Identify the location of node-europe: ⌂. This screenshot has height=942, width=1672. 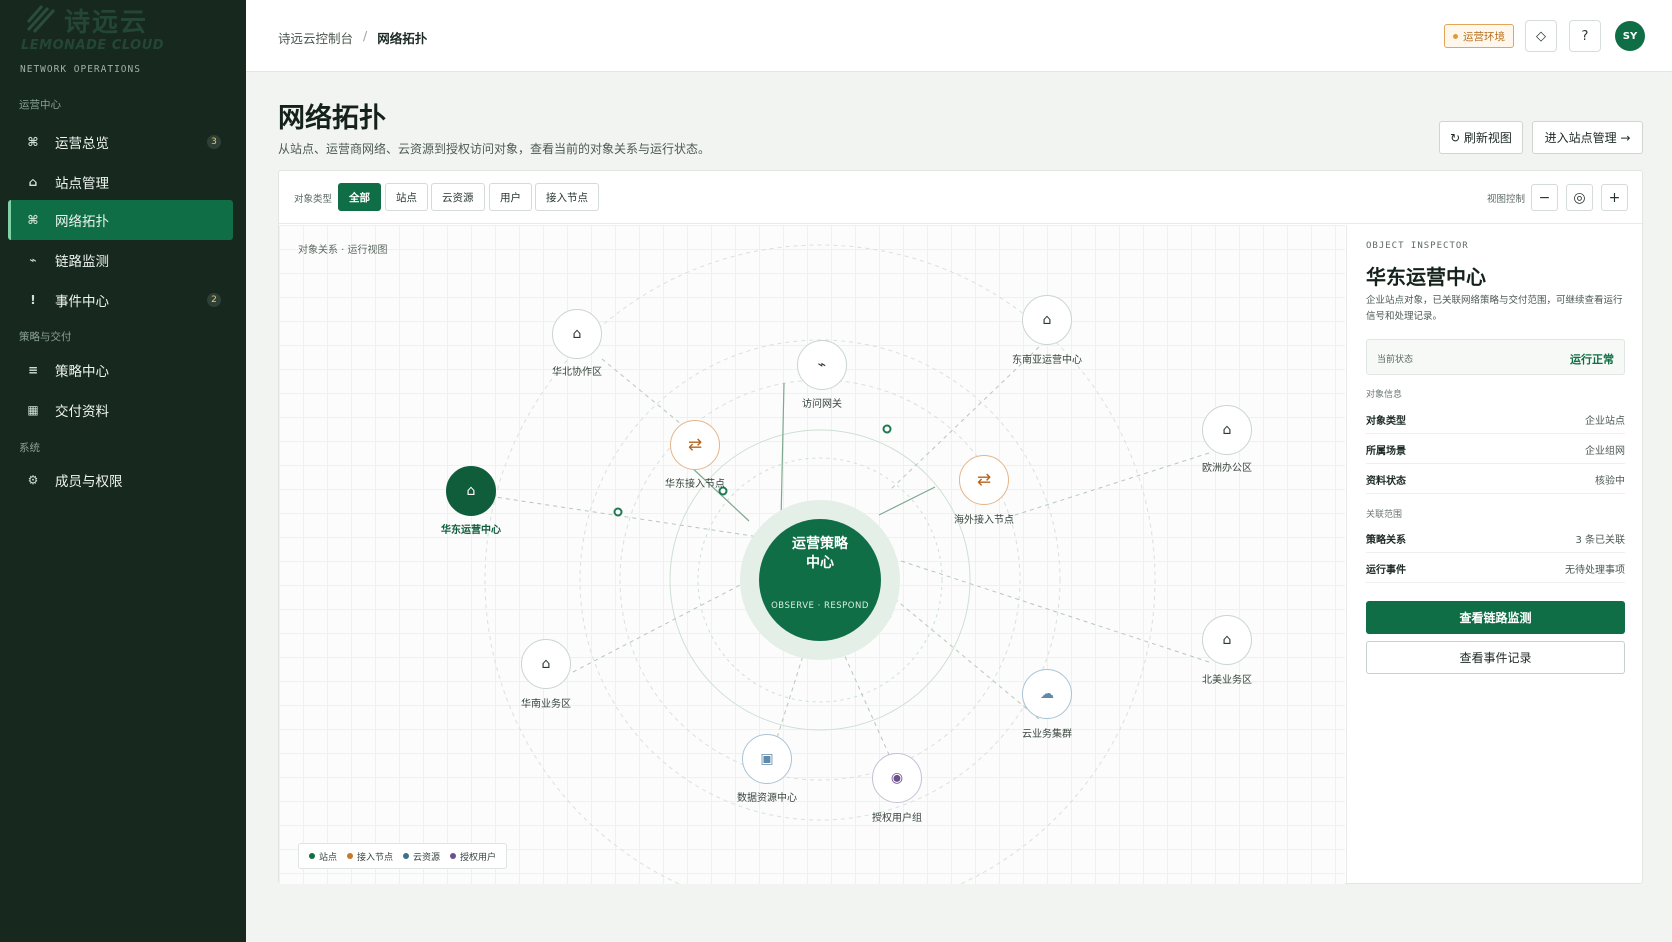
(1227, 430).